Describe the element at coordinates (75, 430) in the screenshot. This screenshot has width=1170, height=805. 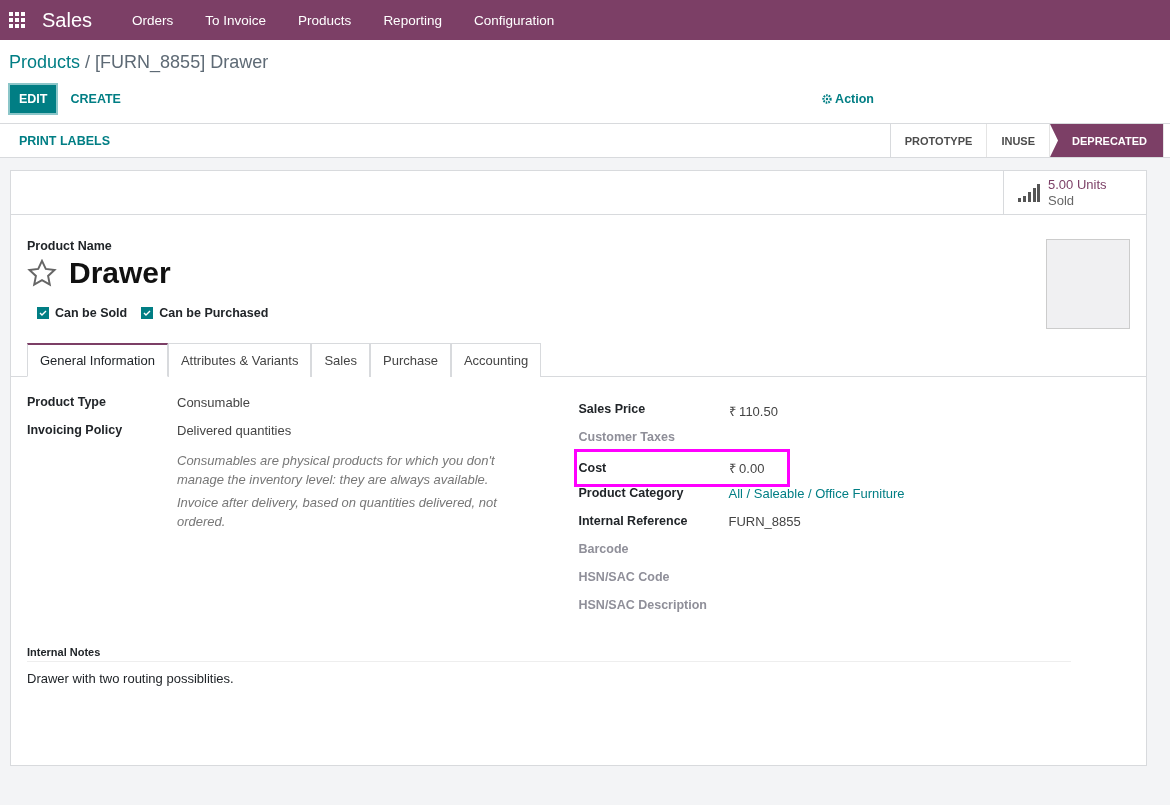
I see `field-label: Invoicing Policy` at that location.